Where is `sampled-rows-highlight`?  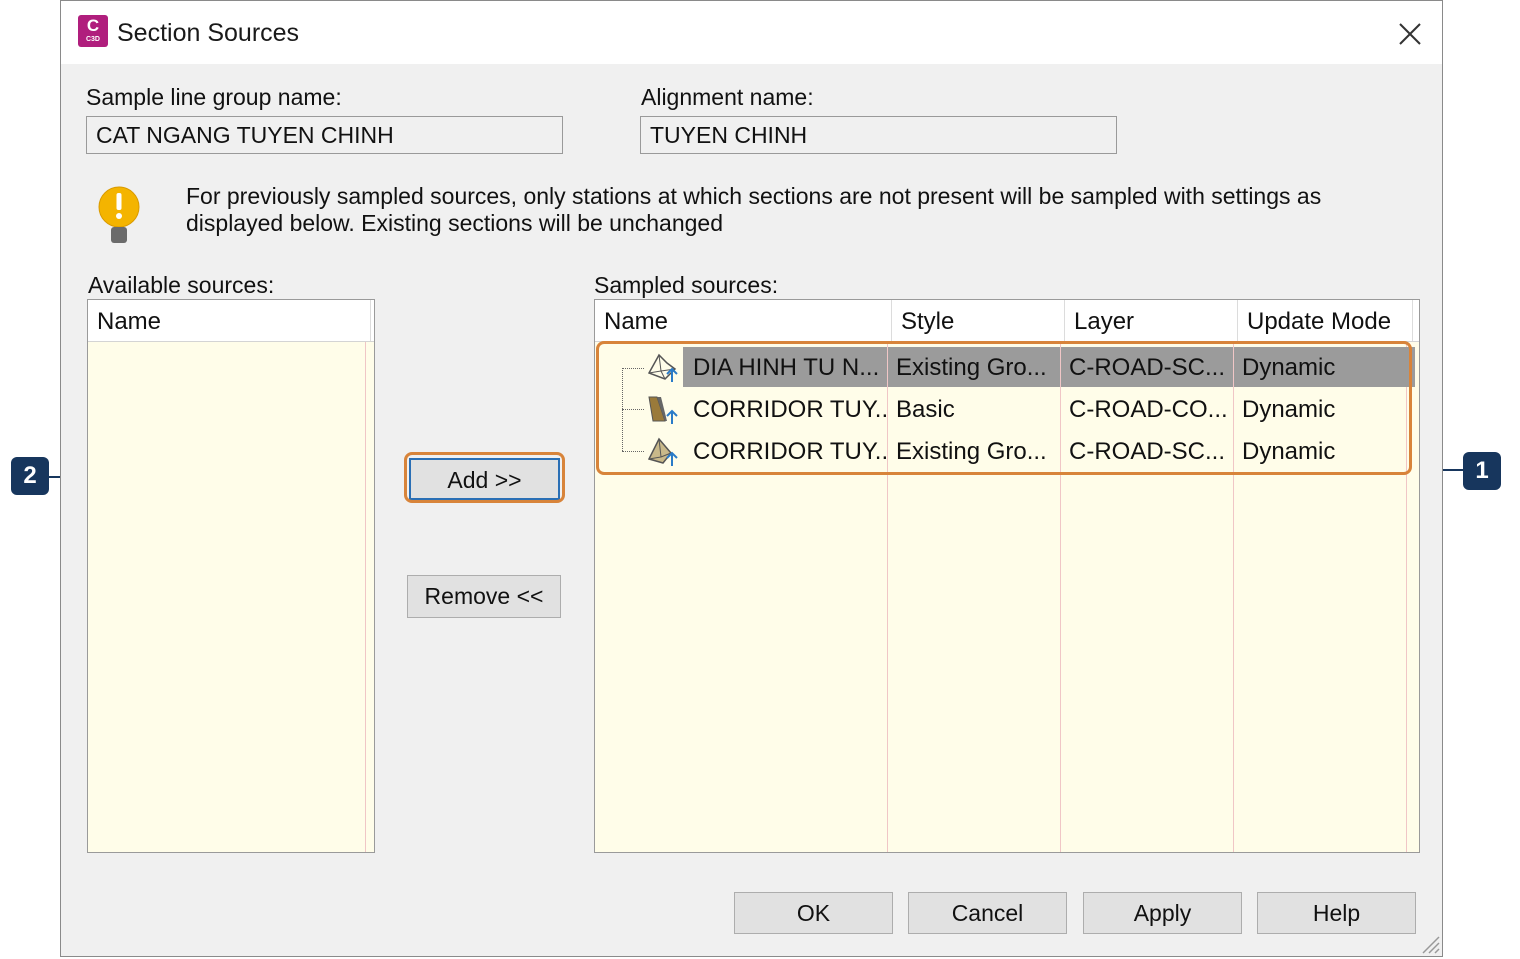
sampled-rows-highlight is located at coordinates (1004, 408).